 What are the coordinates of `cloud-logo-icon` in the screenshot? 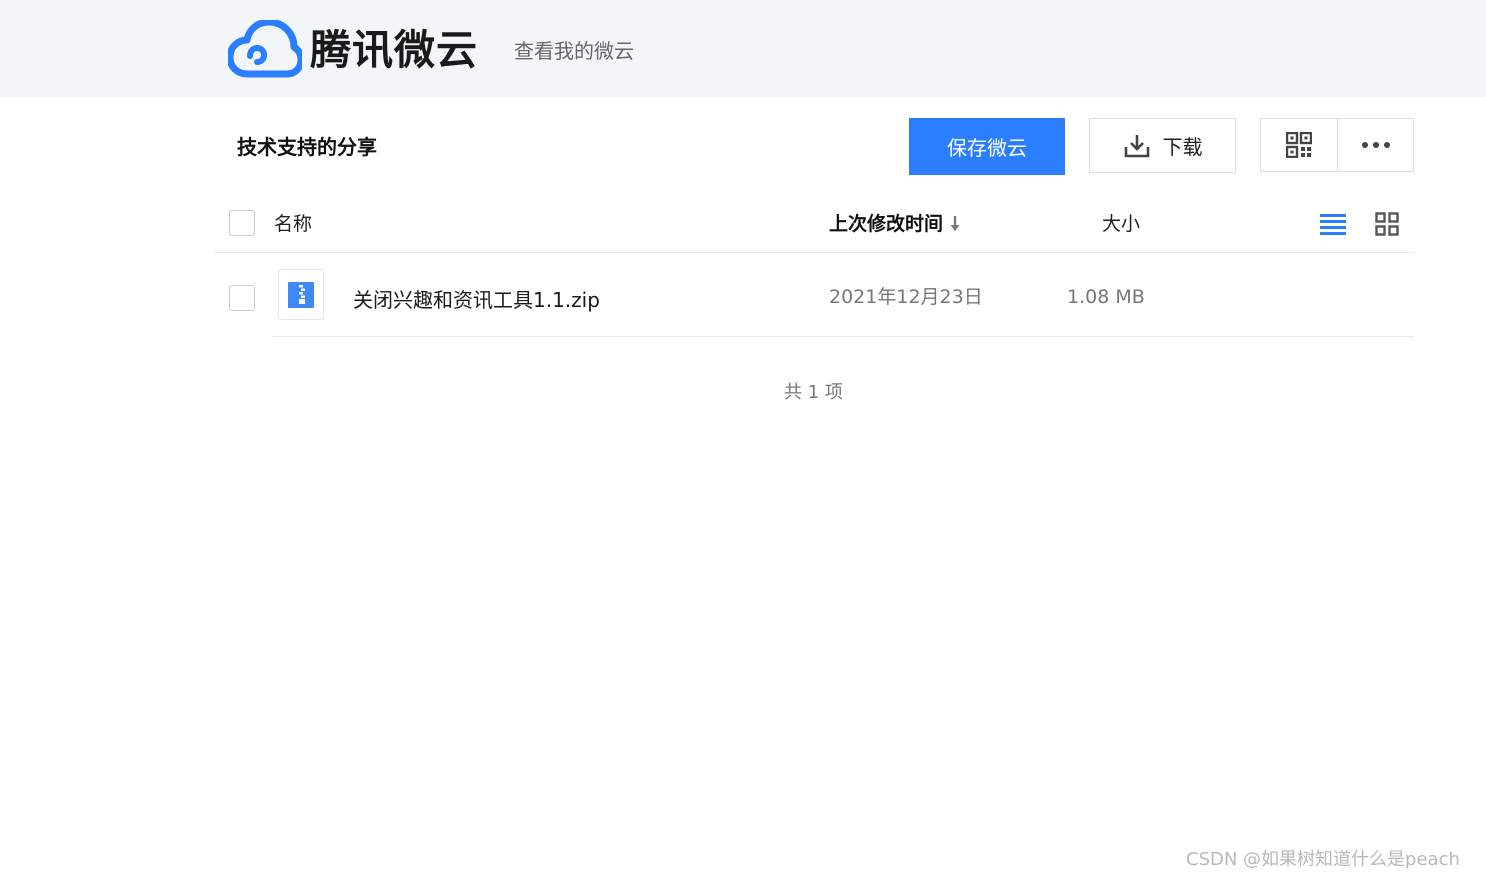 It's located at (265, 49).